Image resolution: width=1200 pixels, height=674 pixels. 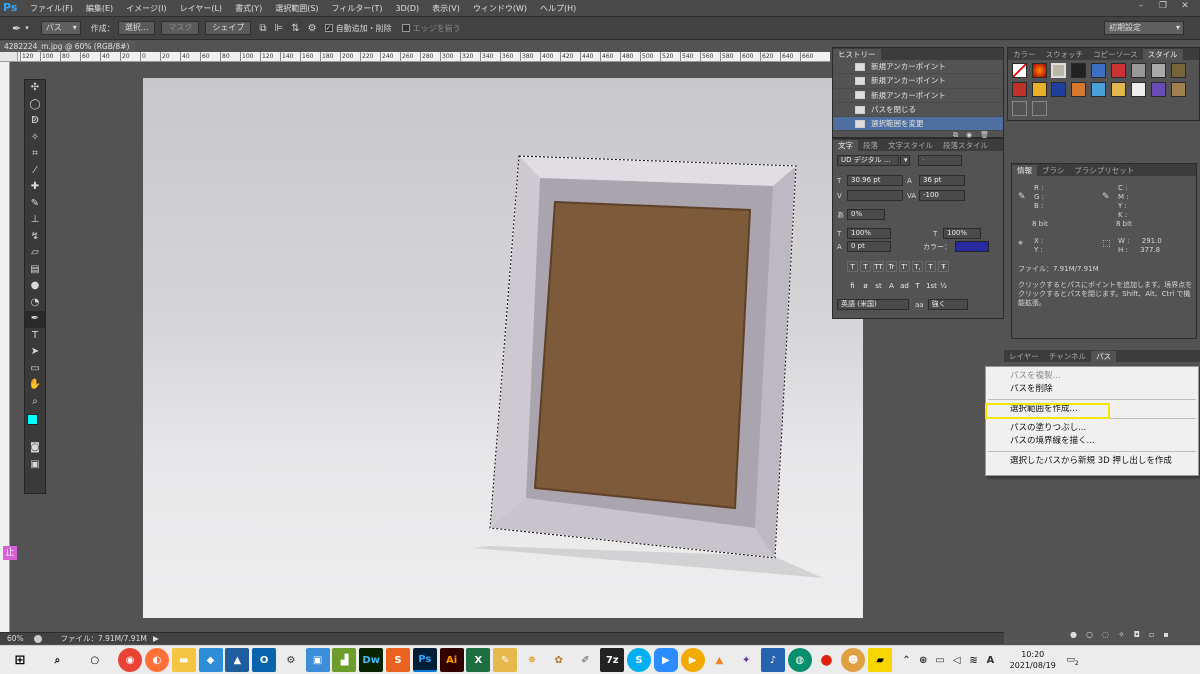 I want to click on path-selection-tool-icon: ➤, so click(x=35, y=352).